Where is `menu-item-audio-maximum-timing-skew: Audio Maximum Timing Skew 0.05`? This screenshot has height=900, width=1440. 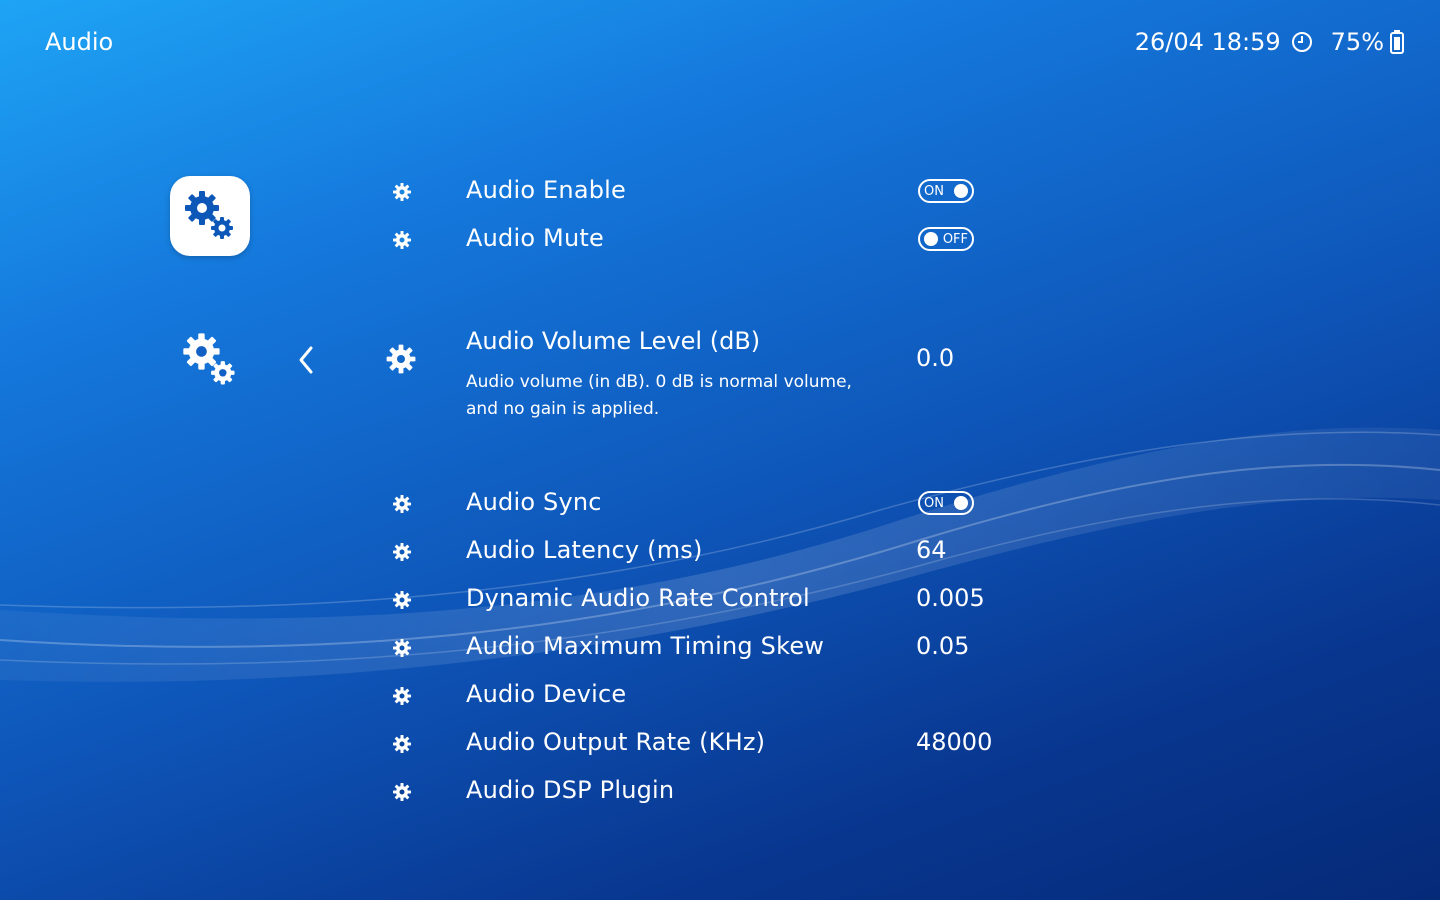
menu-item-audio-maximum-timing-skew: Audio Maximum Timing Skew 0.05 is located at coordinates (730, 648).